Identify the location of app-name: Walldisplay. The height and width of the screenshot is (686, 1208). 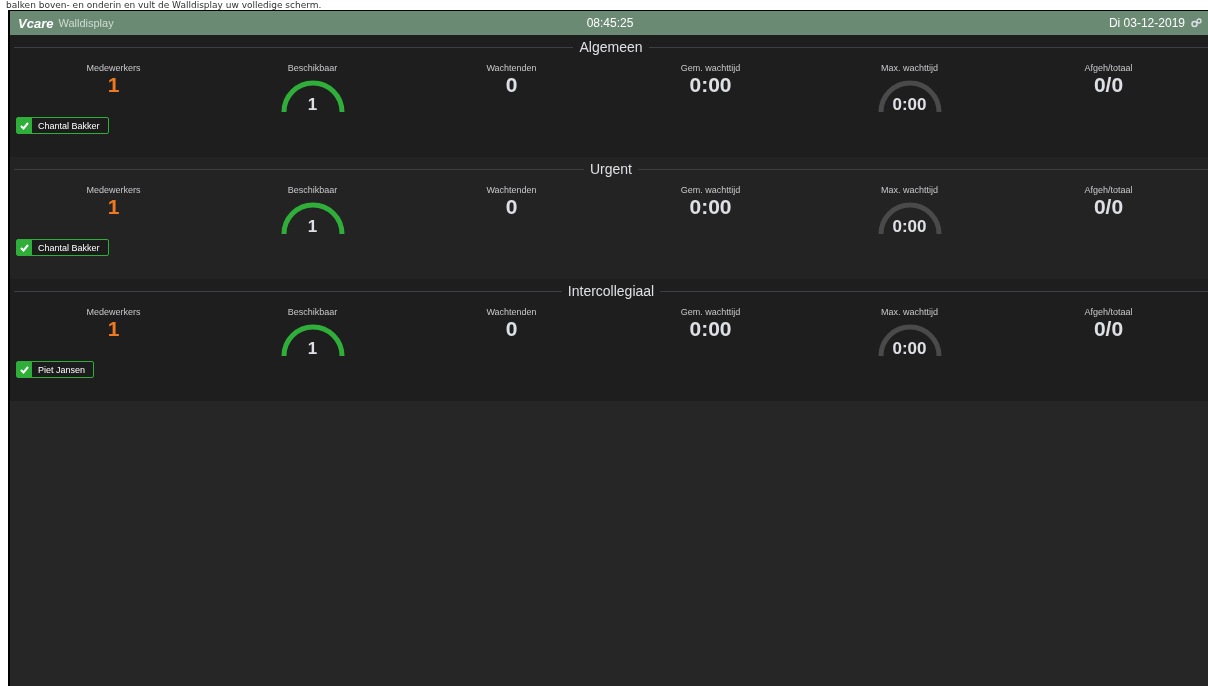
(86, 23).